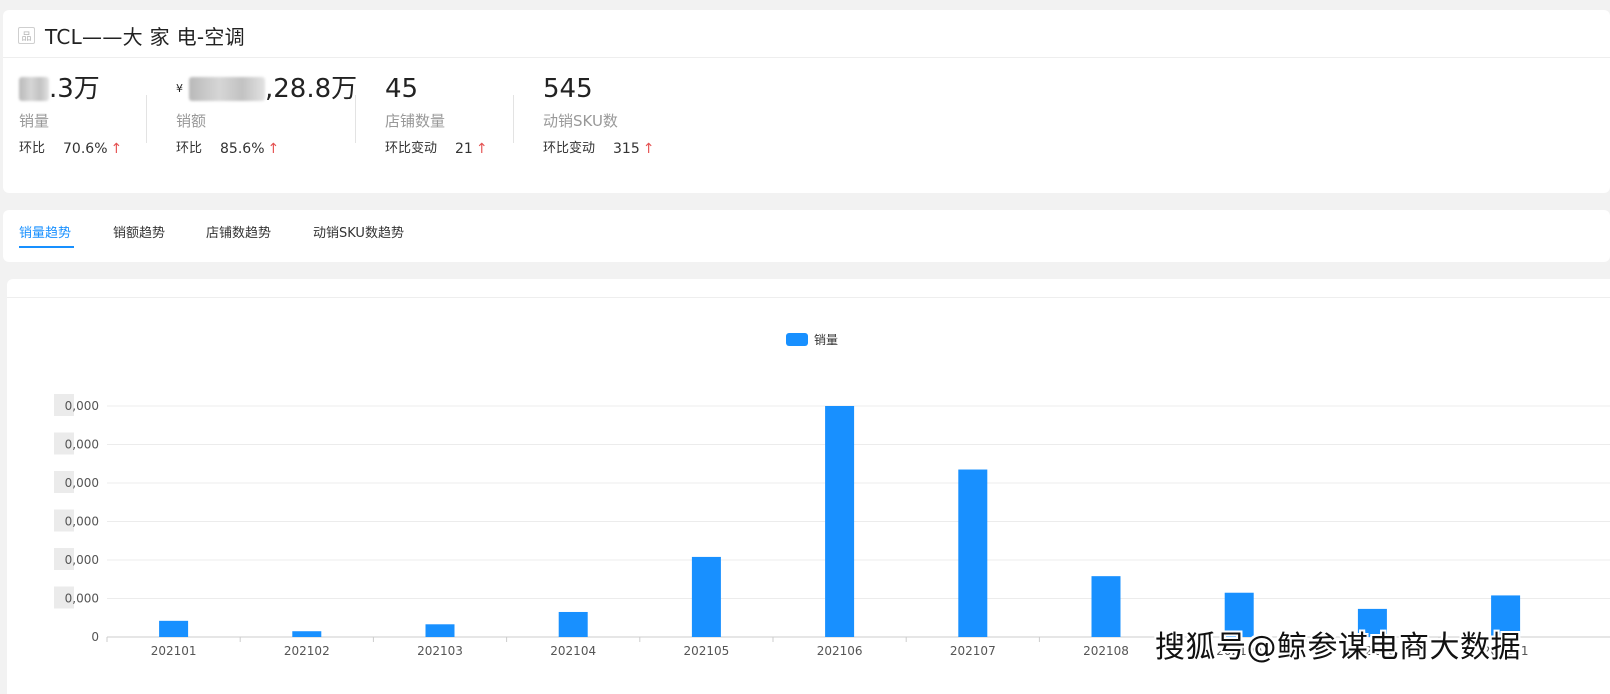  Describe the element at coordinates (85, 149) in the screenshot. I see `change-value: 70.6%` at that location.